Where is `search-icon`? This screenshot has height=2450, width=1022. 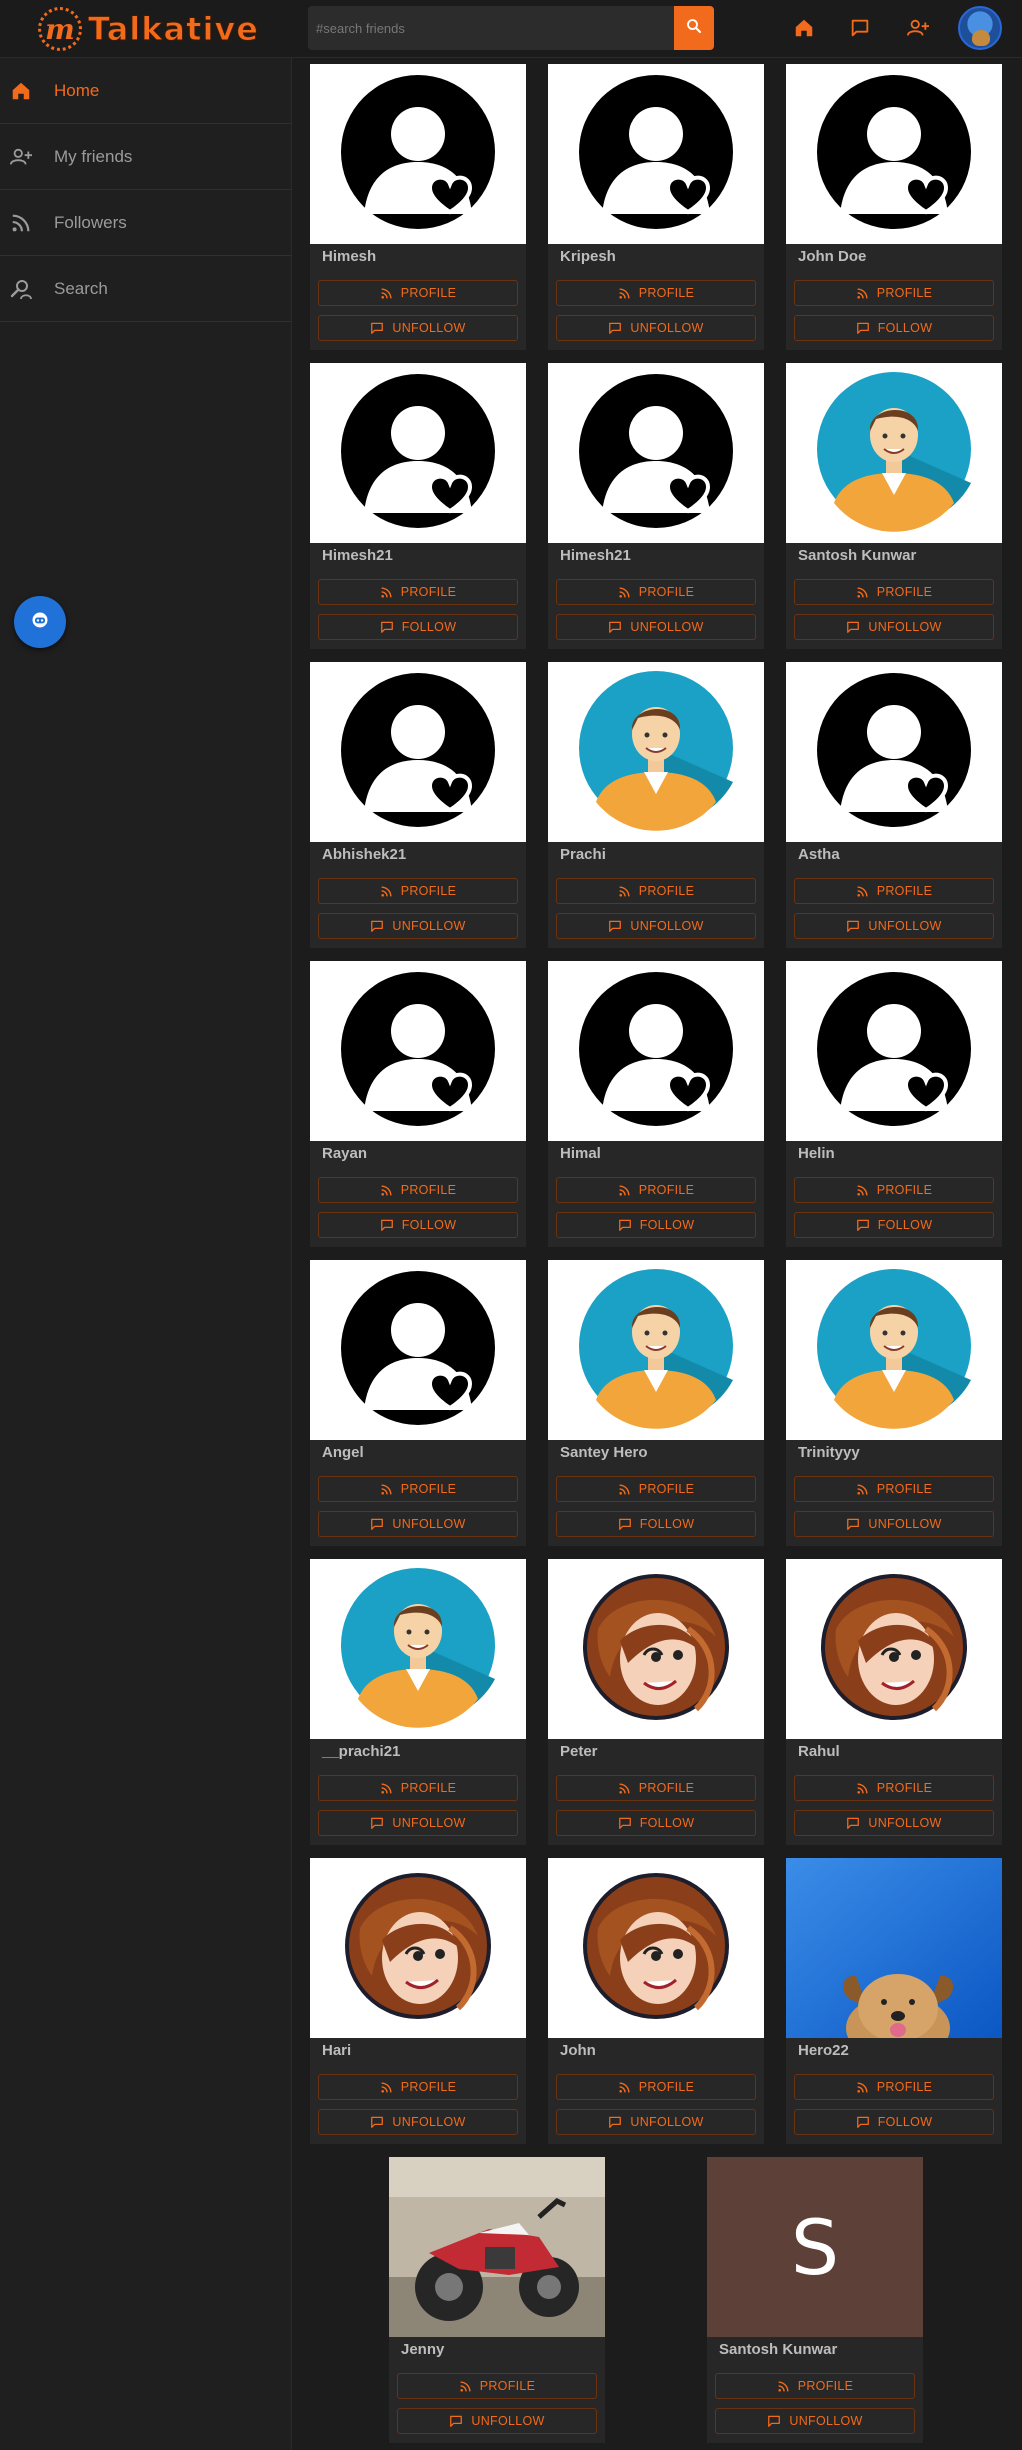 search-icon is located at coordinates (694, 28).